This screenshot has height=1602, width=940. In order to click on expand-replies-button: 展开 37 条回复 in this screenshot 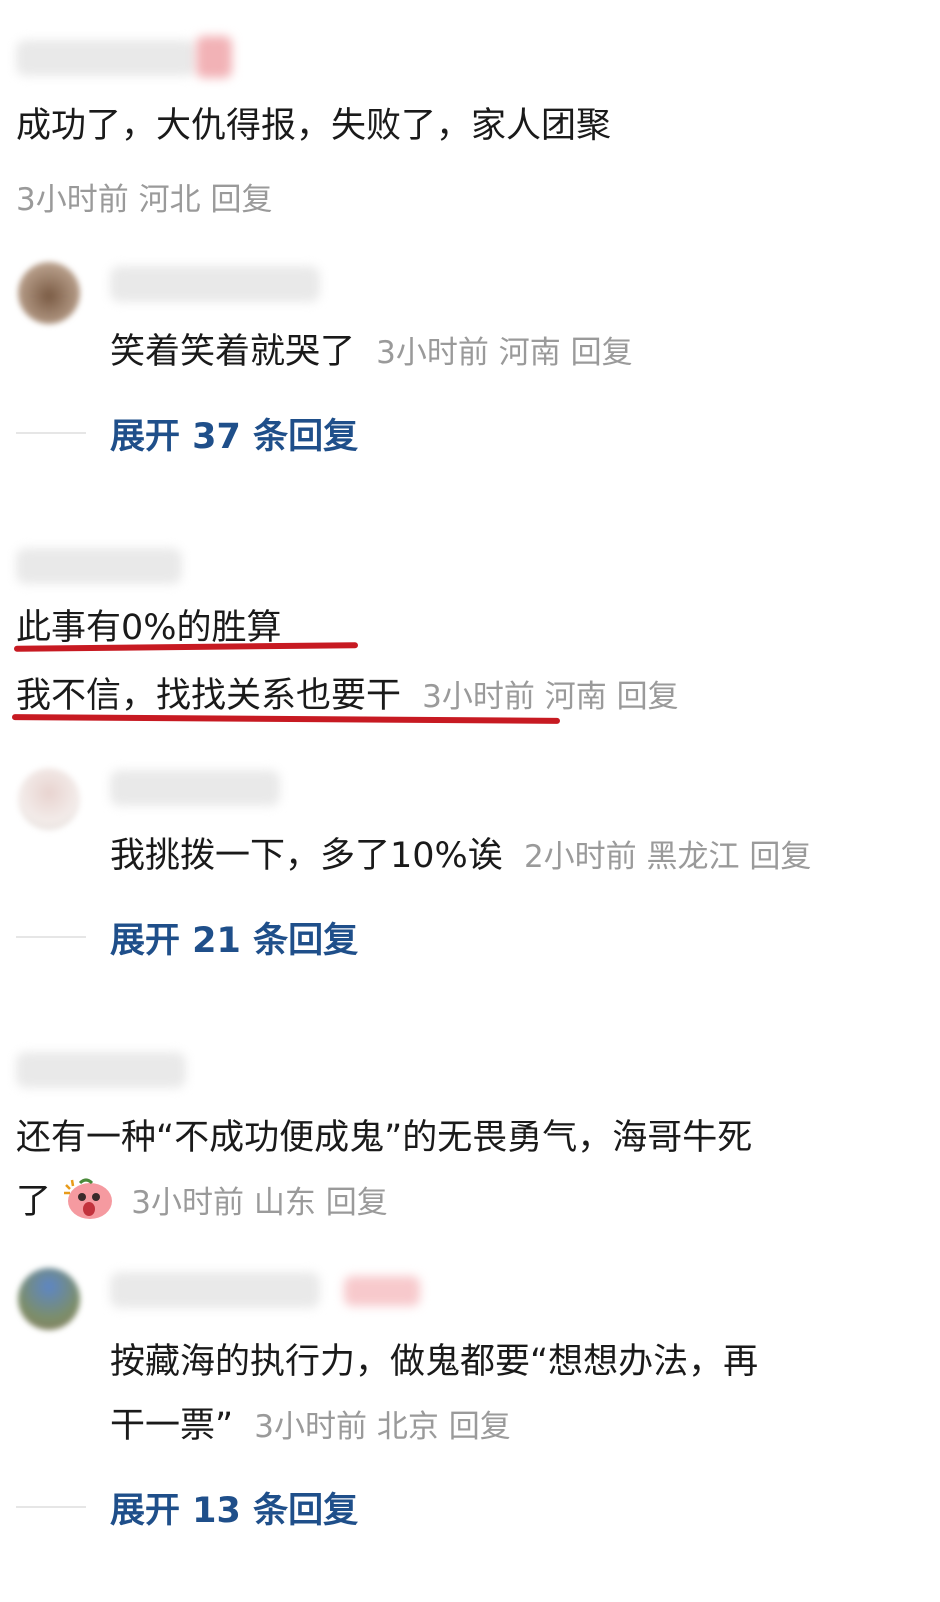, I will do `click(234, 433)`.